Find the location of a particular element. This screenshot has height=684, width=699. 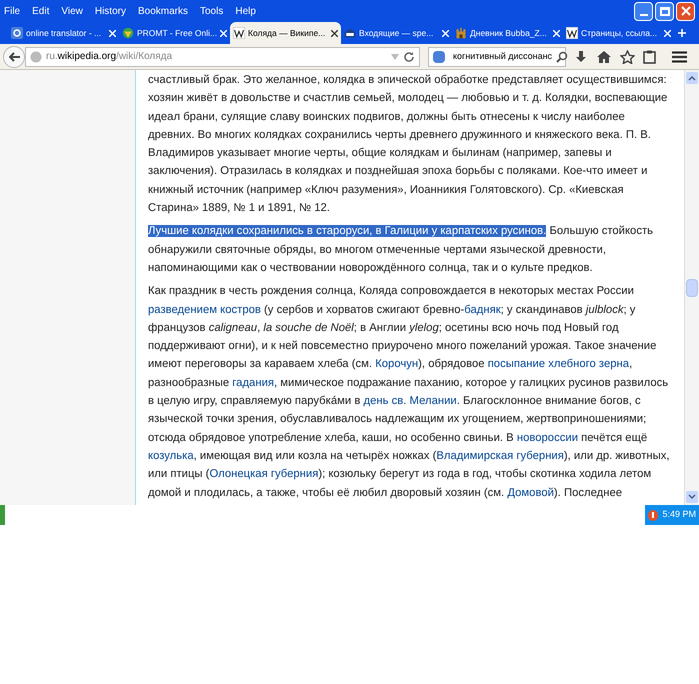

menu-item: View is located at coordinates (72, 11).